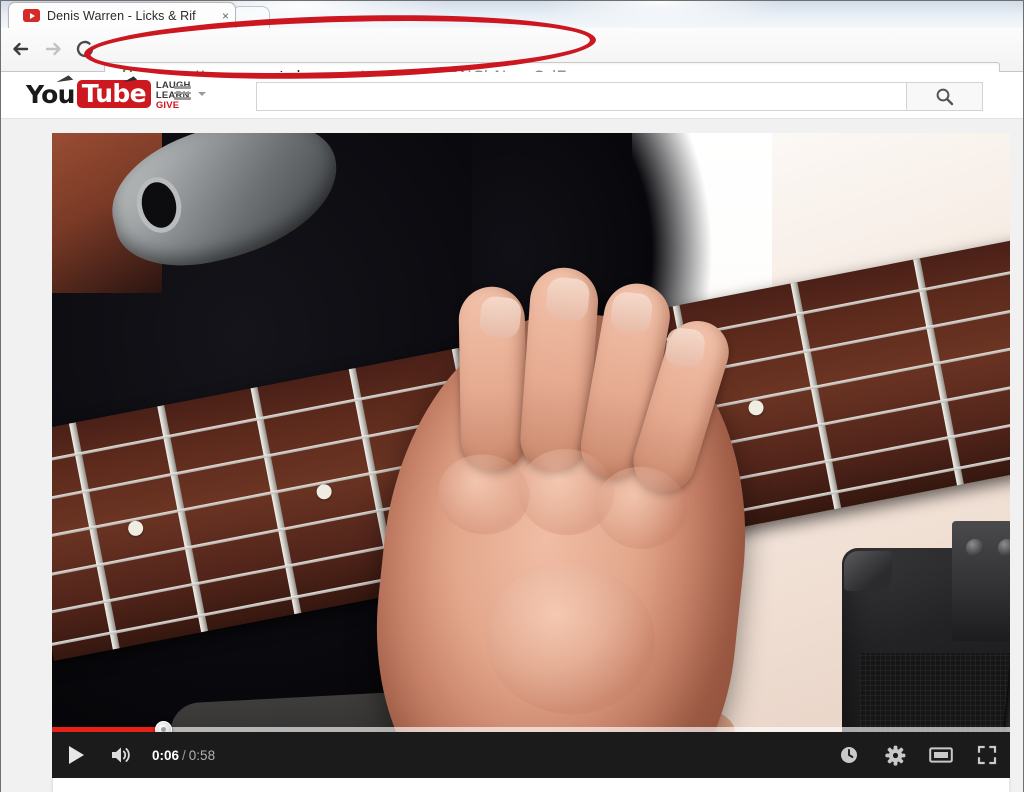 This screenshot has height=792, width=1024. I want to click on logo-tube-text: Tube, so click(113, 94).